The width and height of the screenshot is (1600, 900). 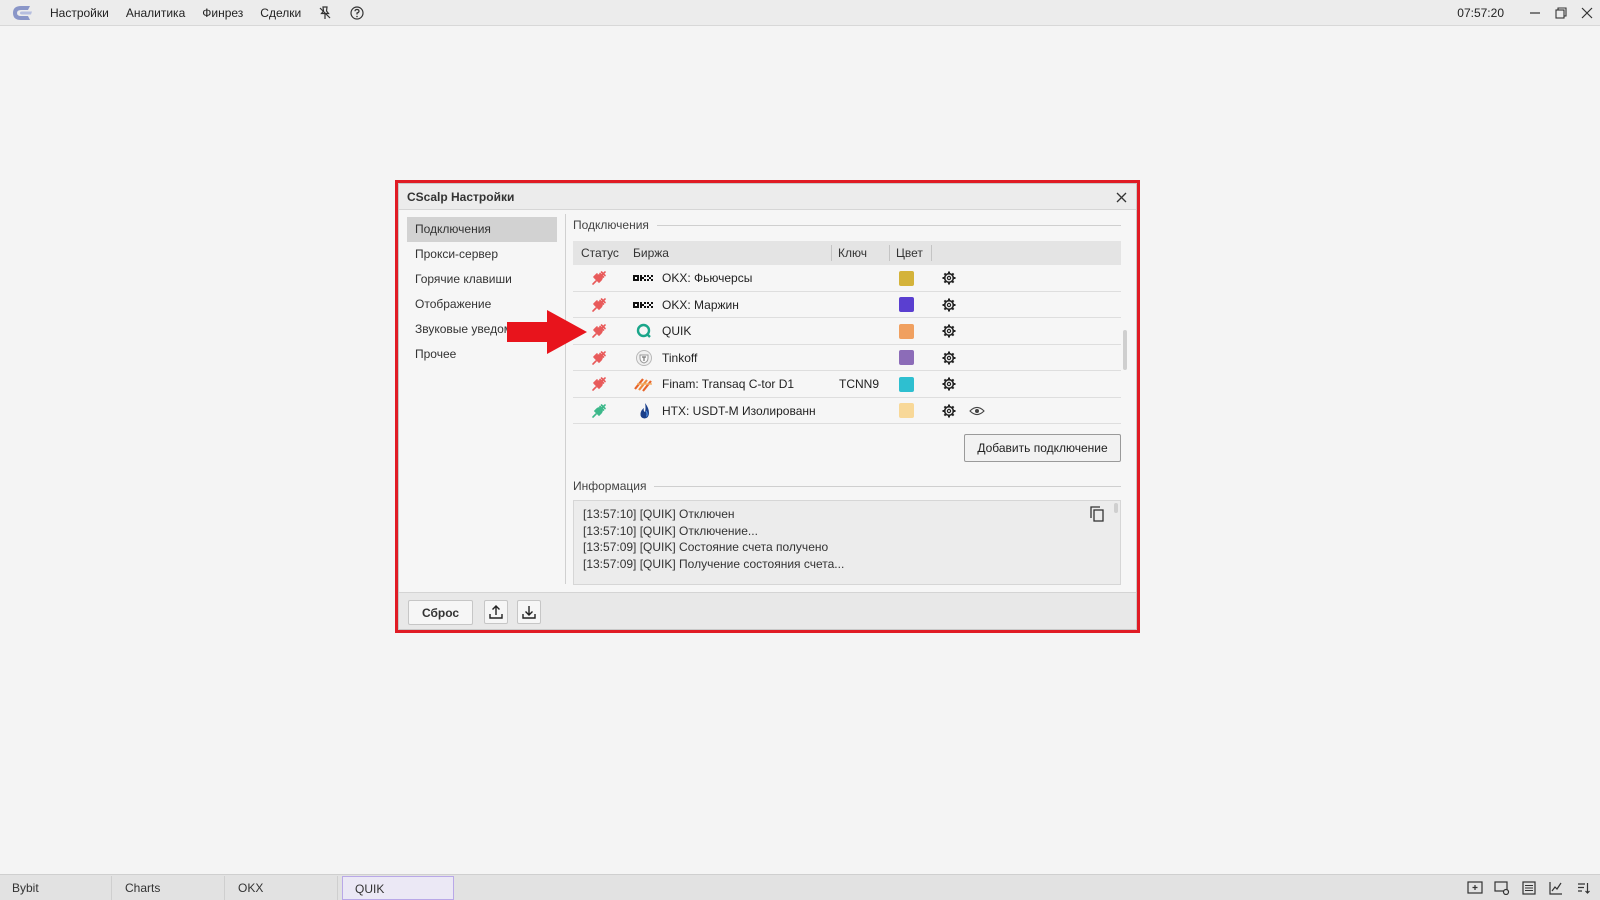 I want to click on window-settings-icon, so click(x=1502, y=888).